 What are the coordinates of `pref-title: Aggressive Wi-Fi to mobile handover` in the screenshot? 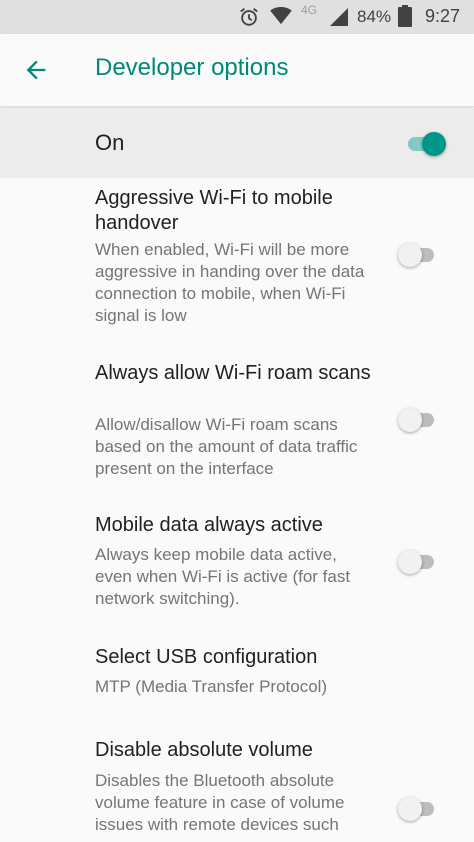 It's located at (214, 210).